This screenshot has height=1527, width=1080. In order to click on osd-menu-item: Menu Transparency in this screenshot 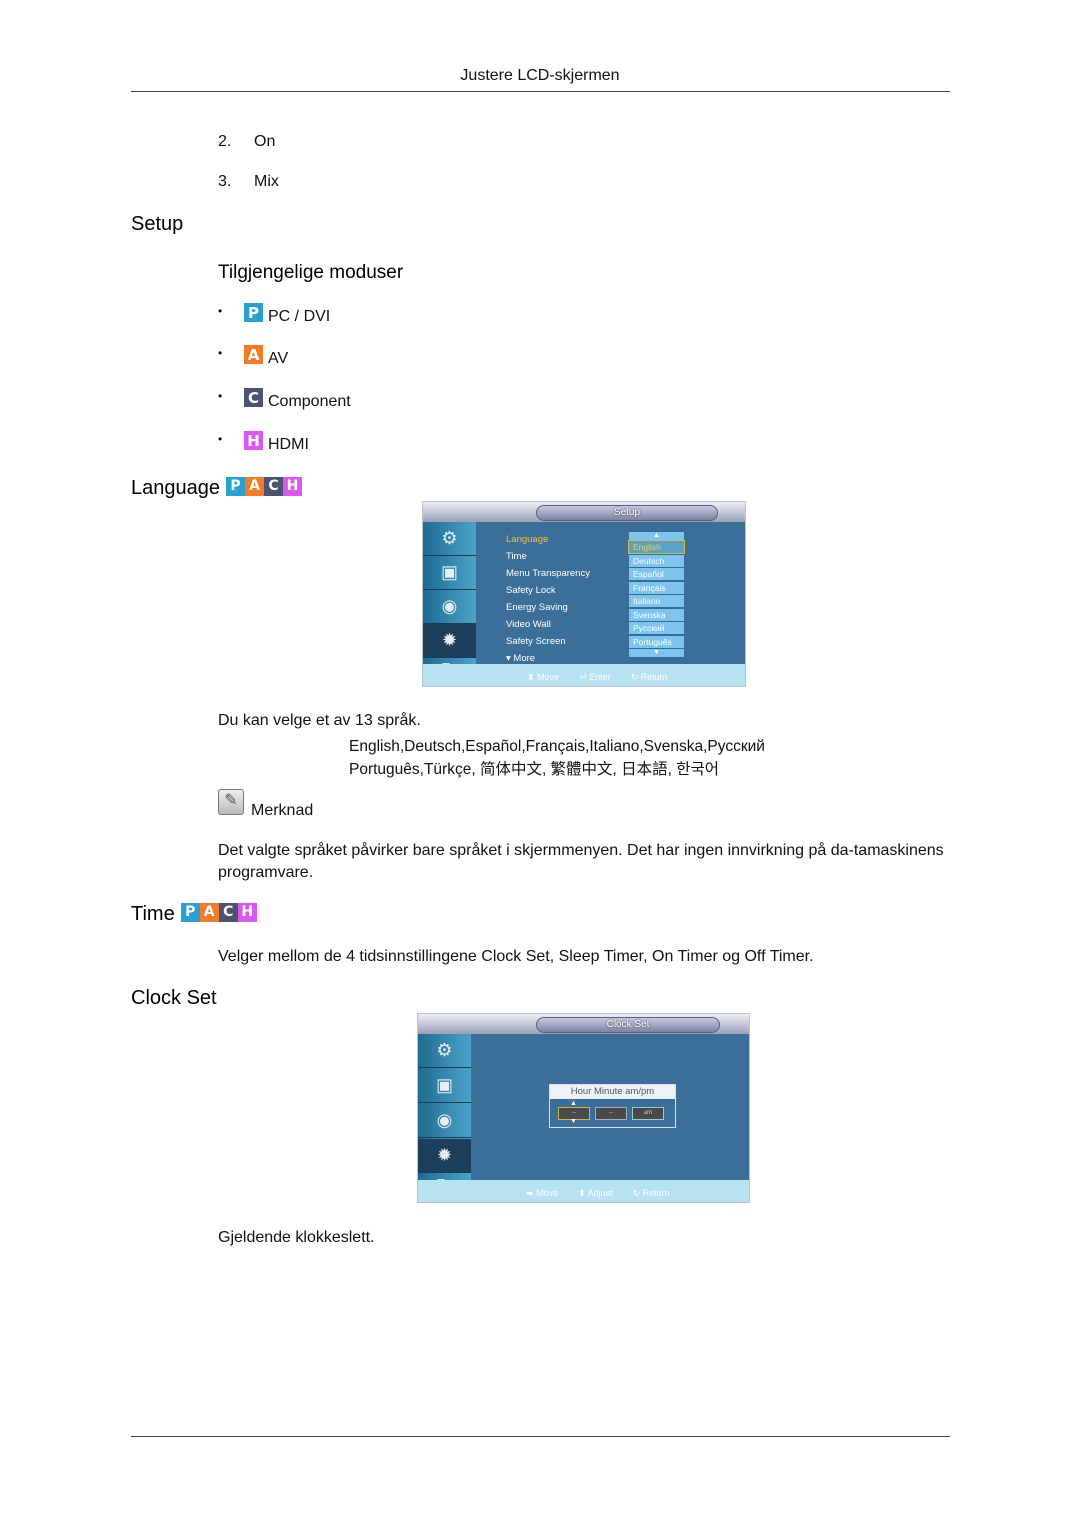, I will do `click(548, 573)`.